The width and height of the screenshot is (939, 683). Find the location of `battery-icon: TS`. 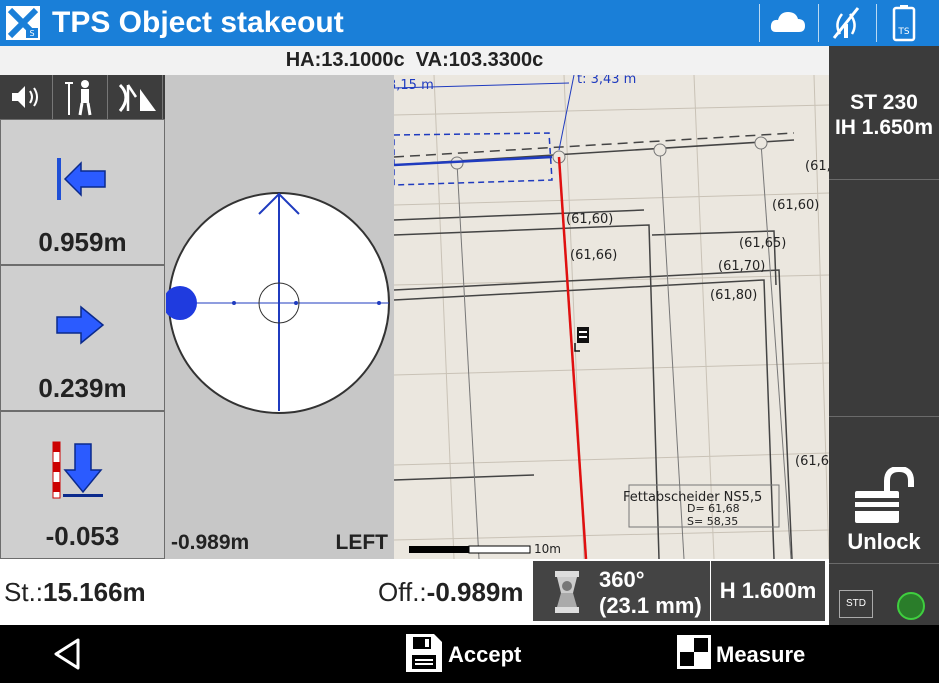

battery-icon: TS is located at coordinates (906, 23).